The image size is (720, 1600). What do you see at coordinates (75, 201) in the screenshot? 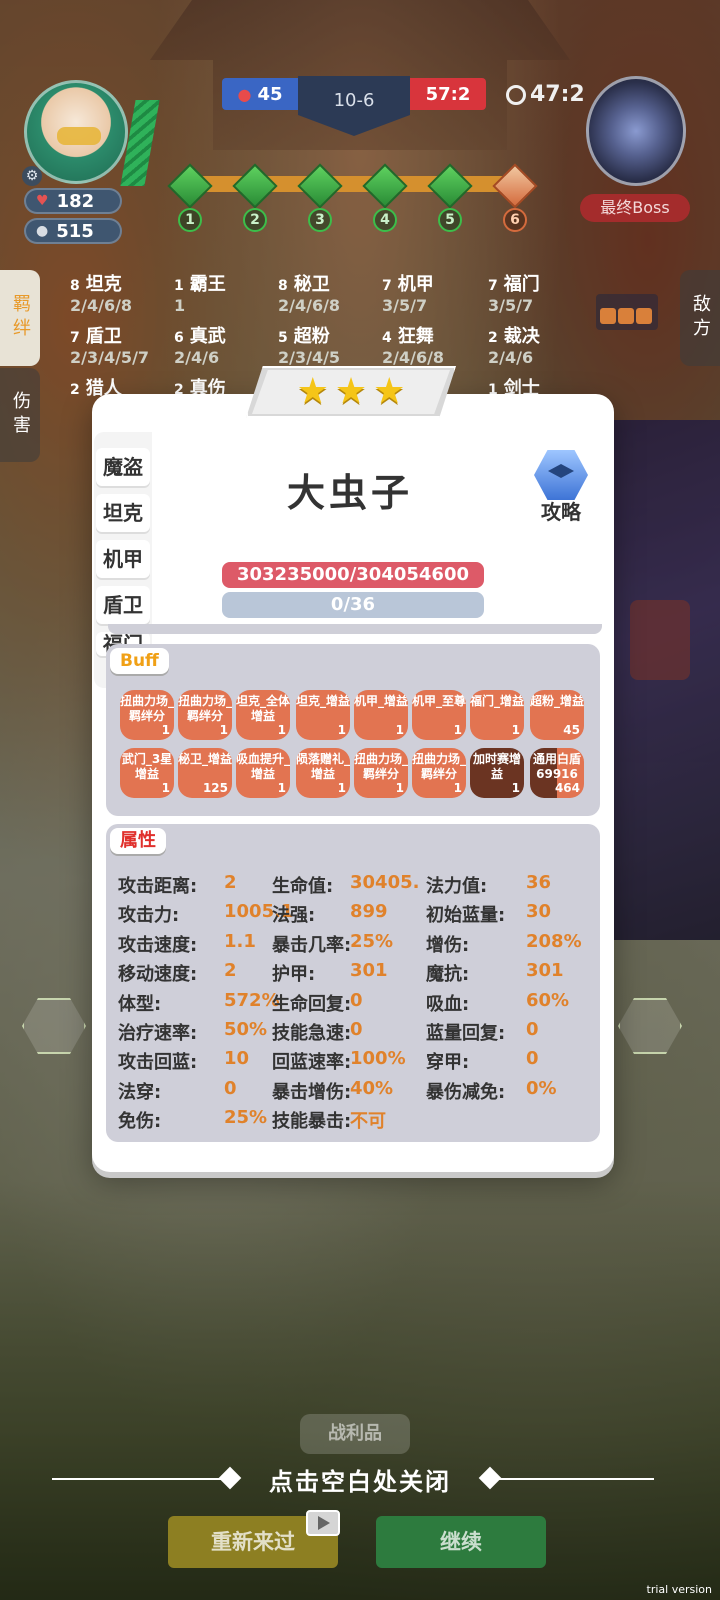
I see `hp-value: 182` at bounding box center [75, 201].